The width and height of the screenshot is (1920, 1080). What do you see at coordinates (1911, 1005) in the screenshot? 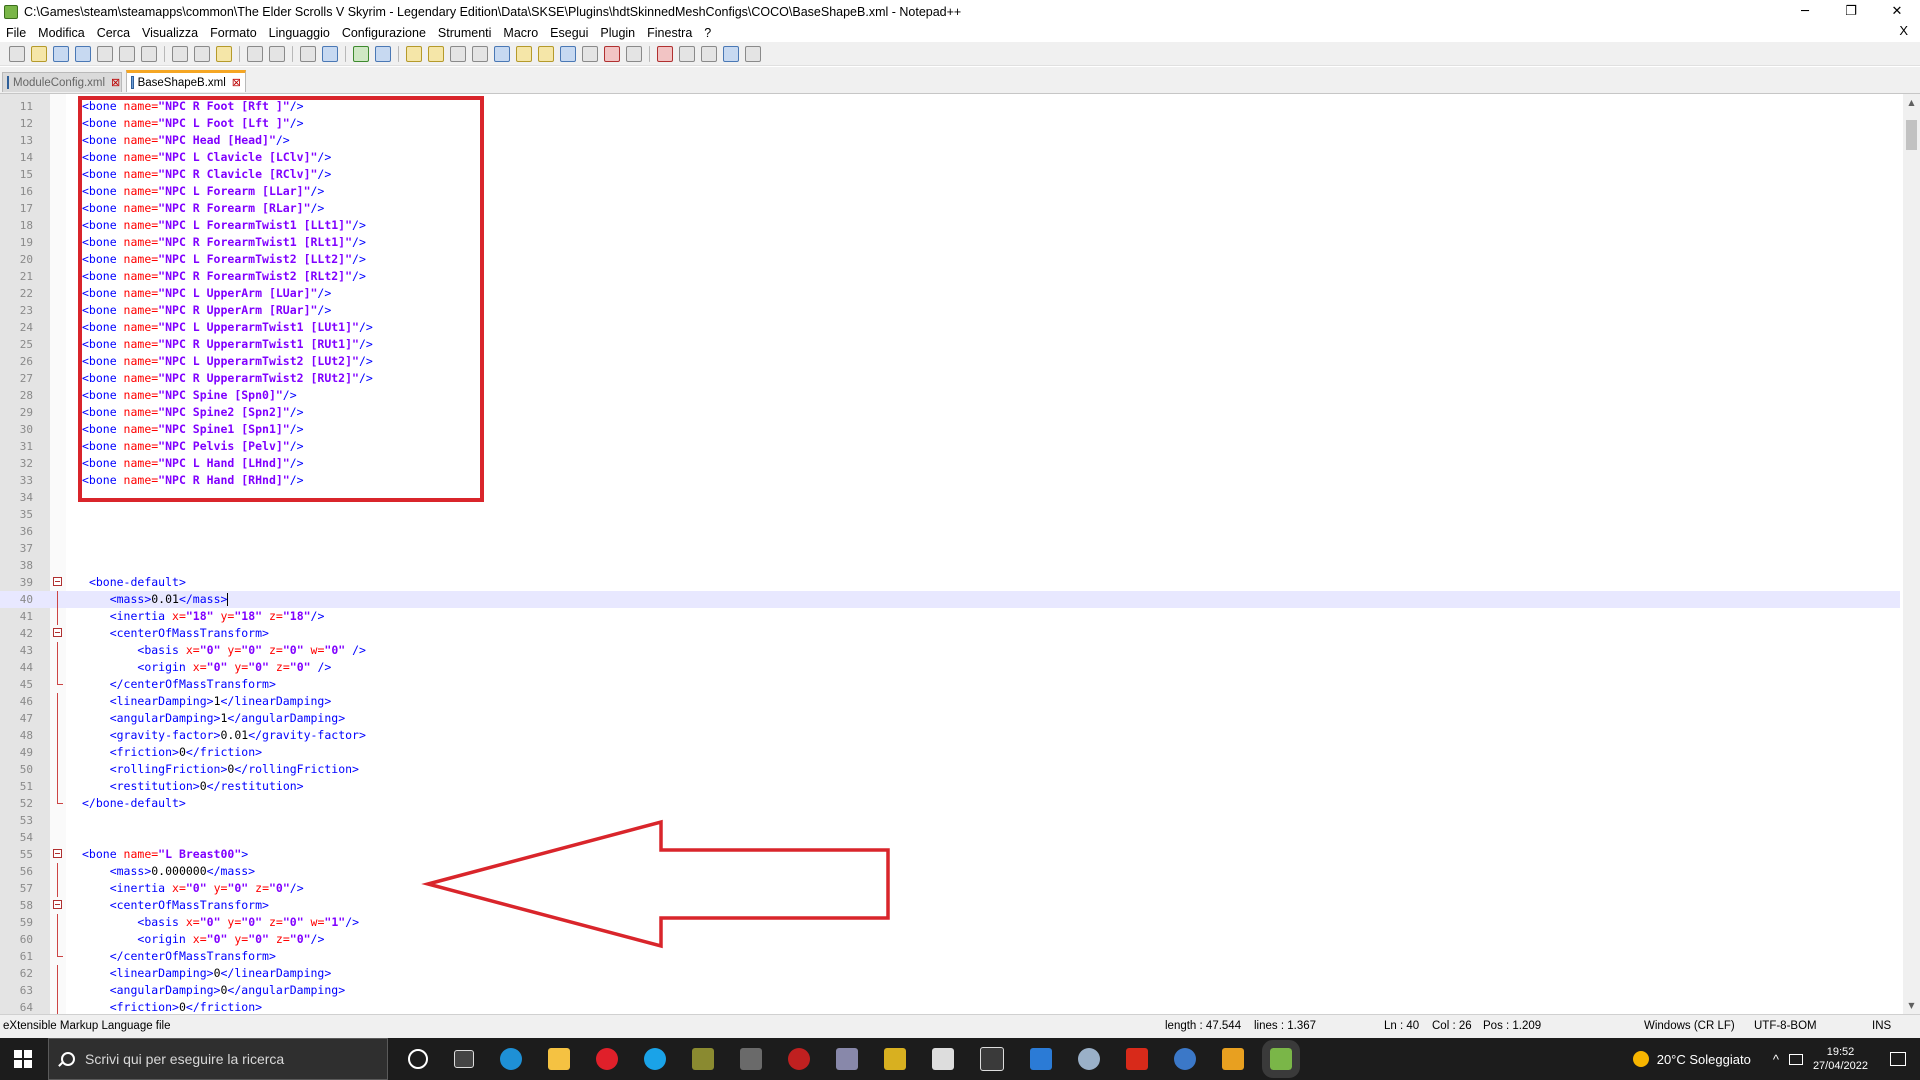
I see `scroll-down-icon: ▼` at bounding box center [1911, 1005].